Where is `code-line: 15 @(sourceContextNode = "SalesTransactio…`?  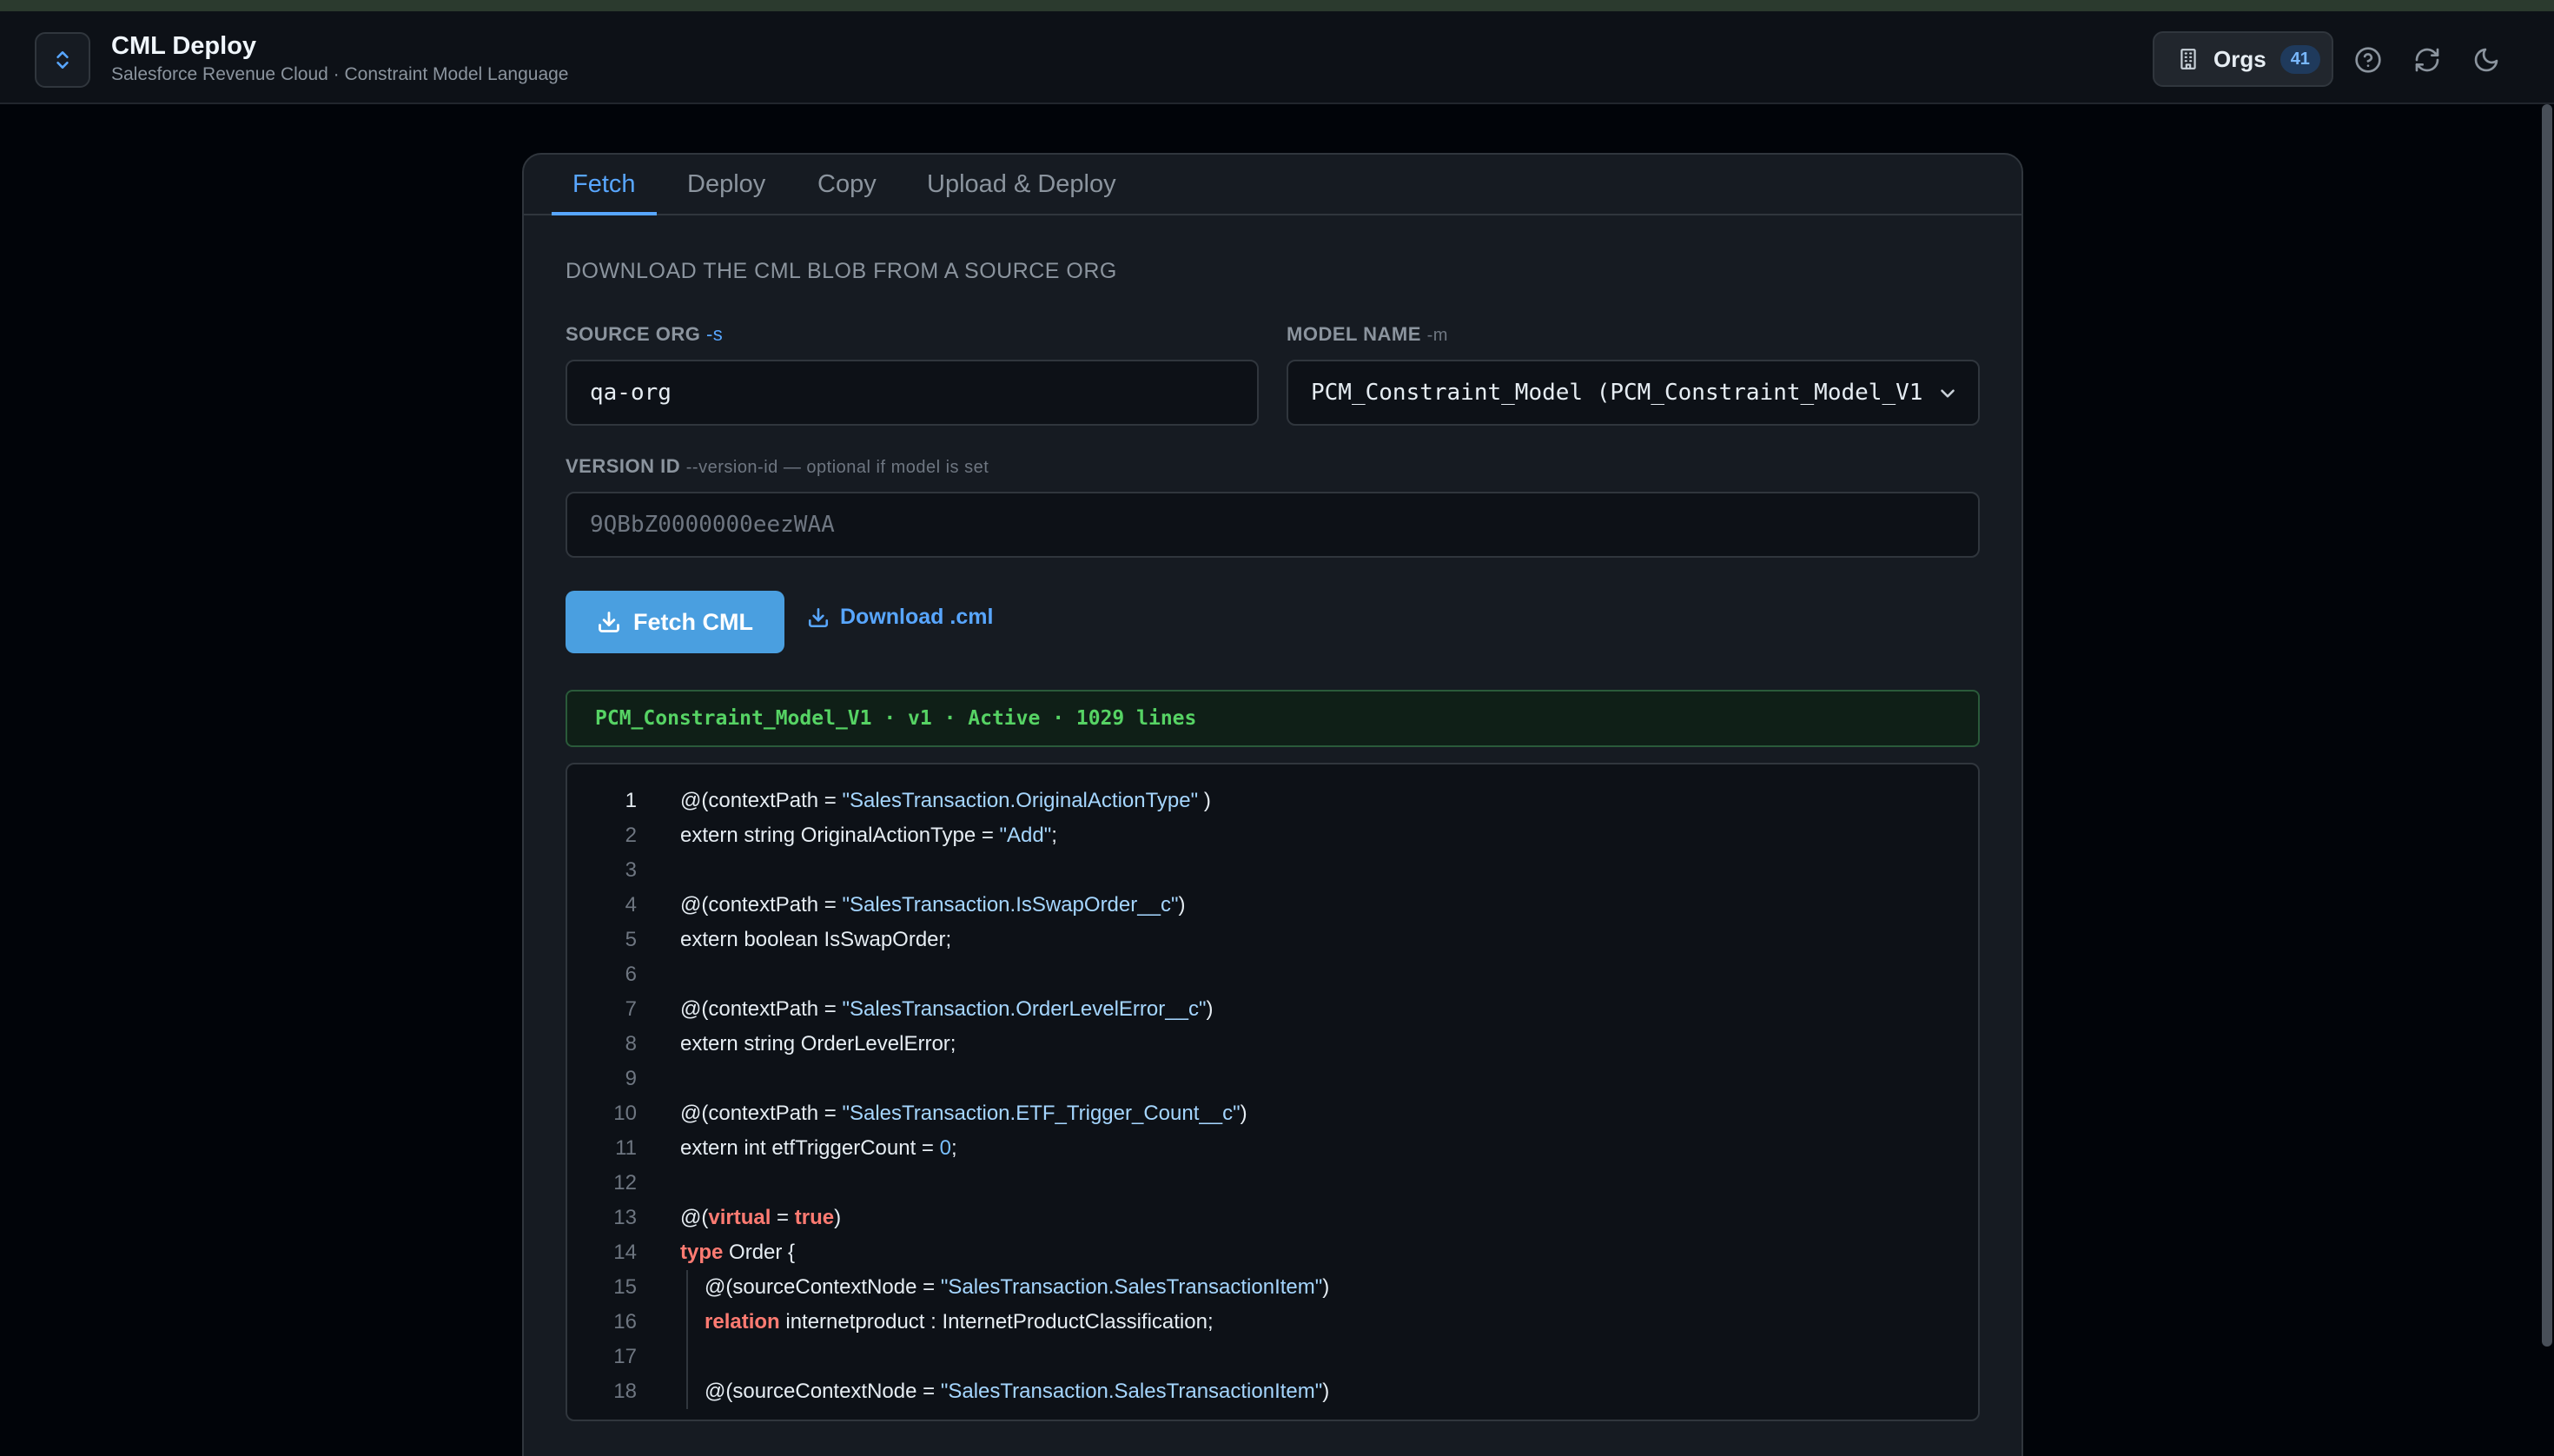 code-line: 15 @(sourceContextNode = "SalesTransactio… is located at coordinates (1273, 1287).